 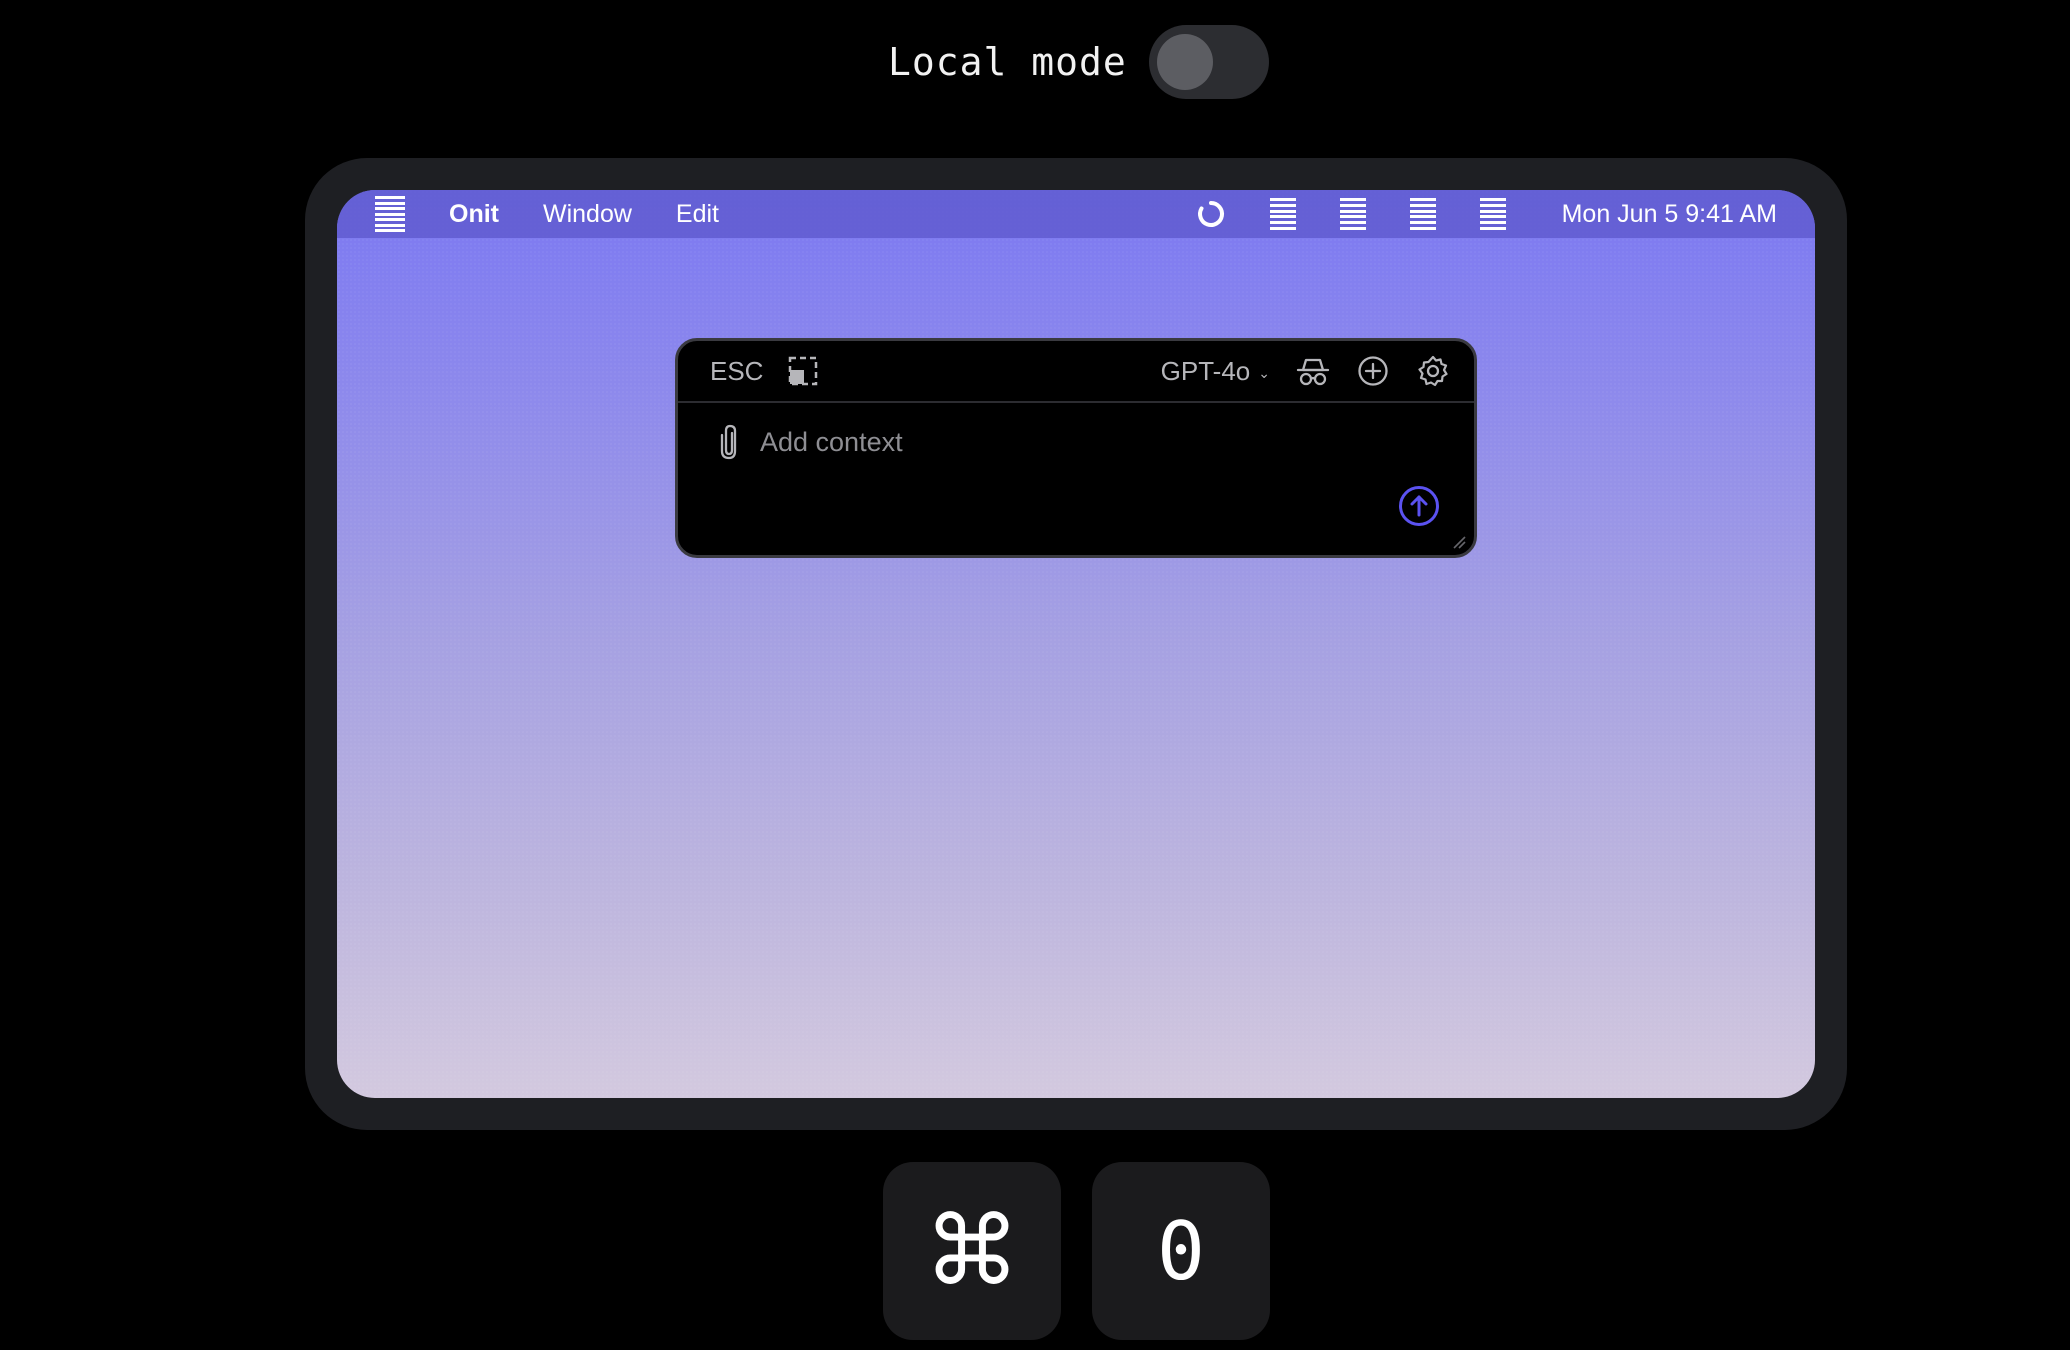 What do you see at coordinates (1433, 371) in the screenshot?
I see `settings-icon` at bounding box center [1433, 371].